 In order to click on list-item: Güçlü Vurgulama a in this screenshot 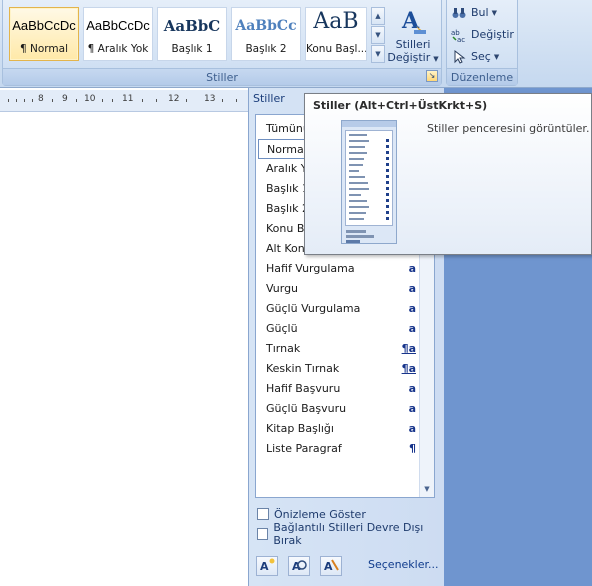, I will do `click(339, 309)`.